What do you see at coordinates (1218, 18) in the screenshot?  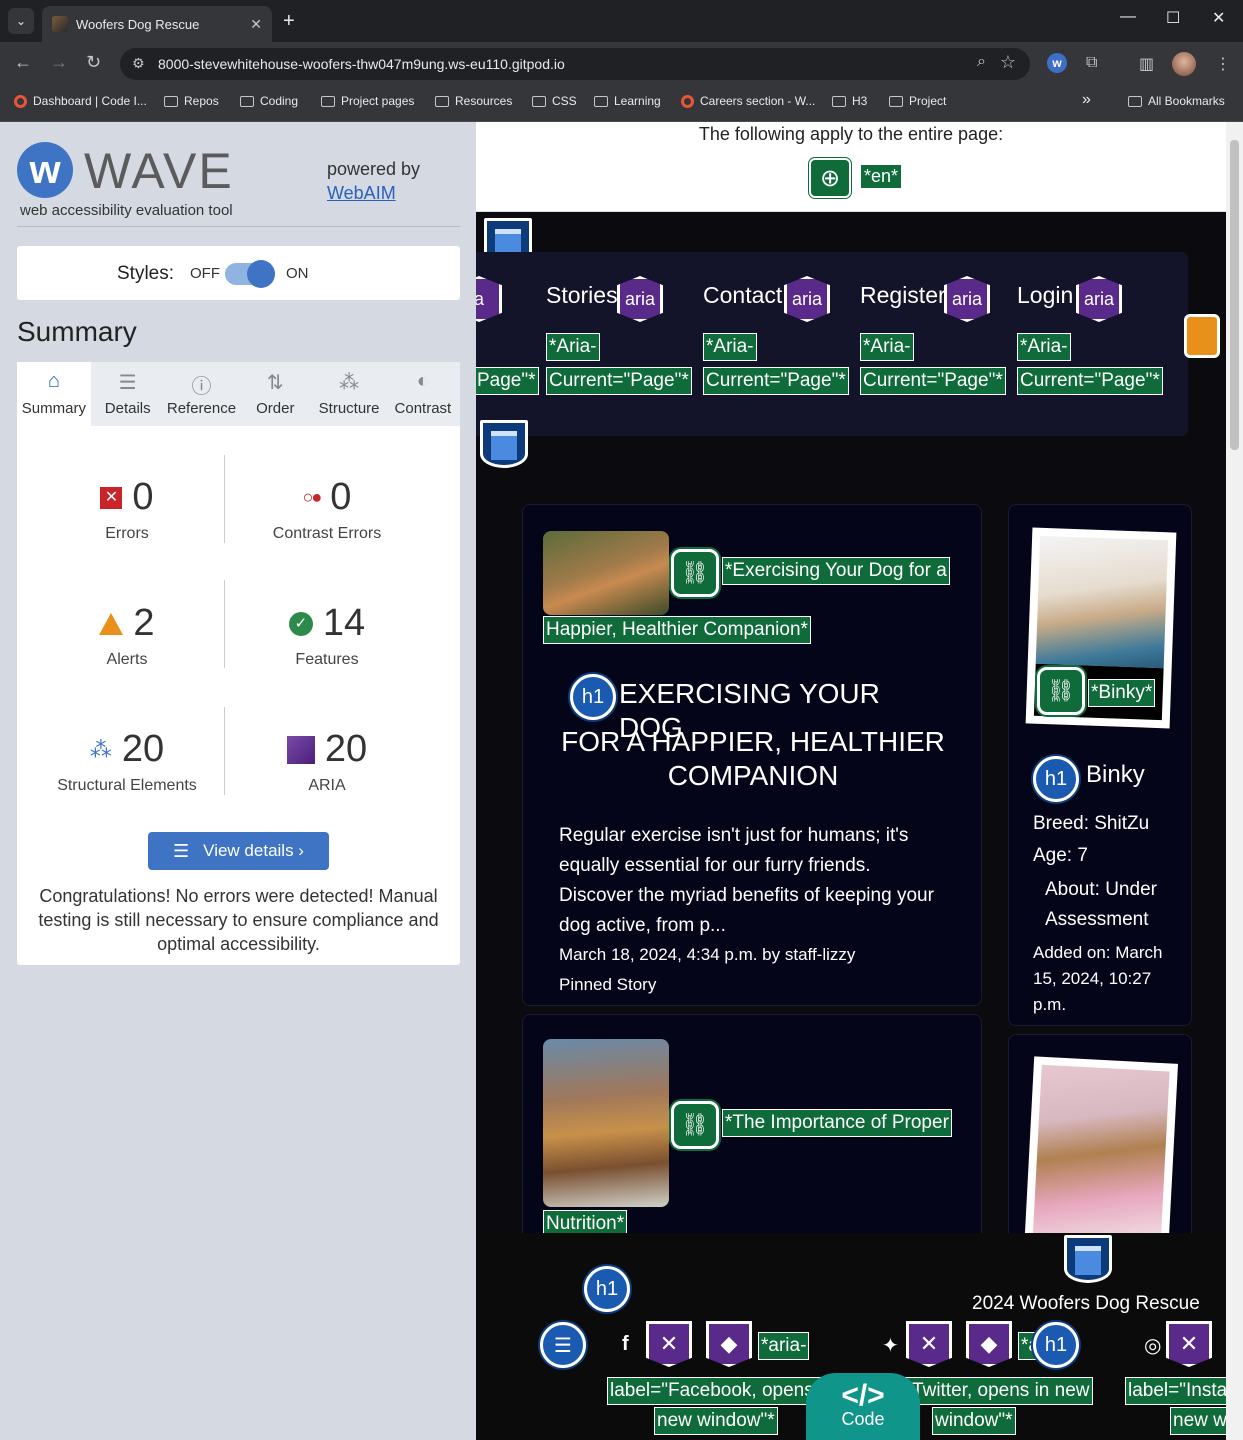 I see `close-window-icon: ✕` at bounding box center [1218, 18].